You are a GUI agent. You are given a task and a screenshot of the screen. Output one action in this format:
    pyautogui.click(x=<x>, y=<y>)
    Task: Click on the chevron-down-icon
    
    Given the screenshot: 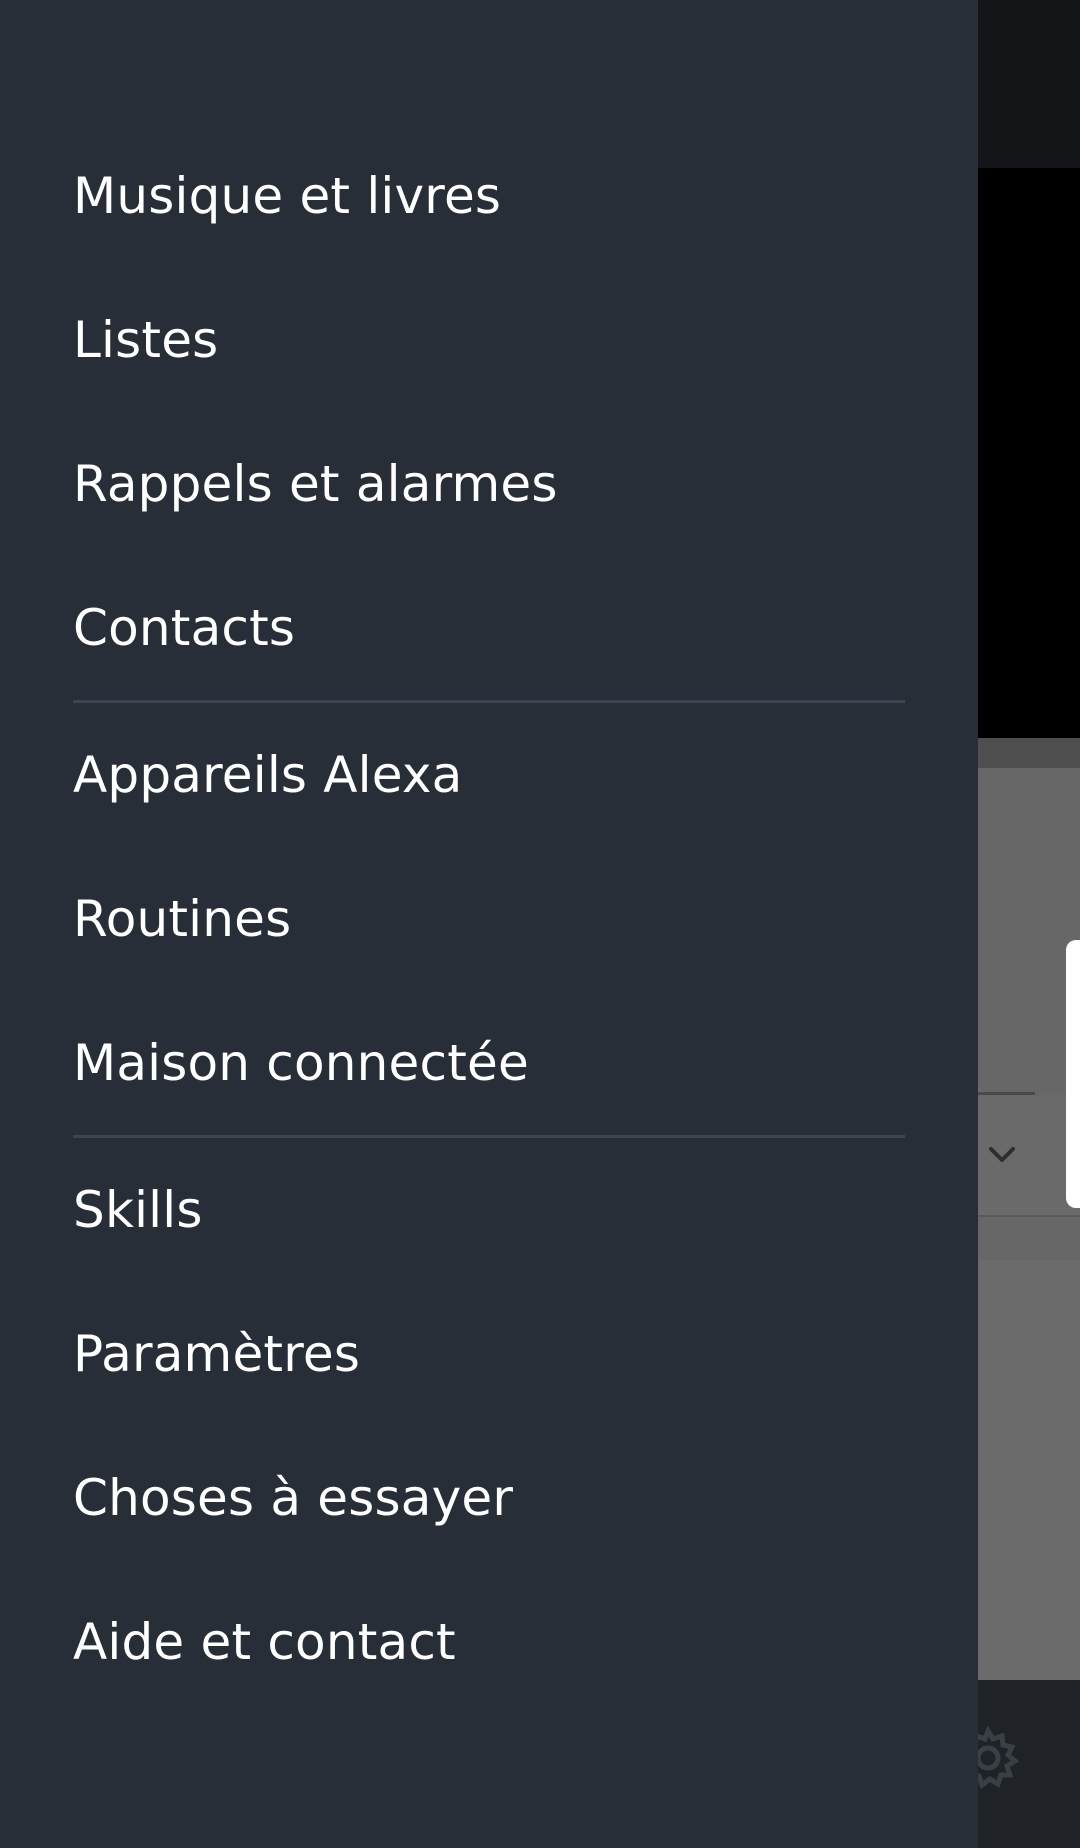 What is the action you would take?
    pyautogui.click(x=1002, y=1154)
    